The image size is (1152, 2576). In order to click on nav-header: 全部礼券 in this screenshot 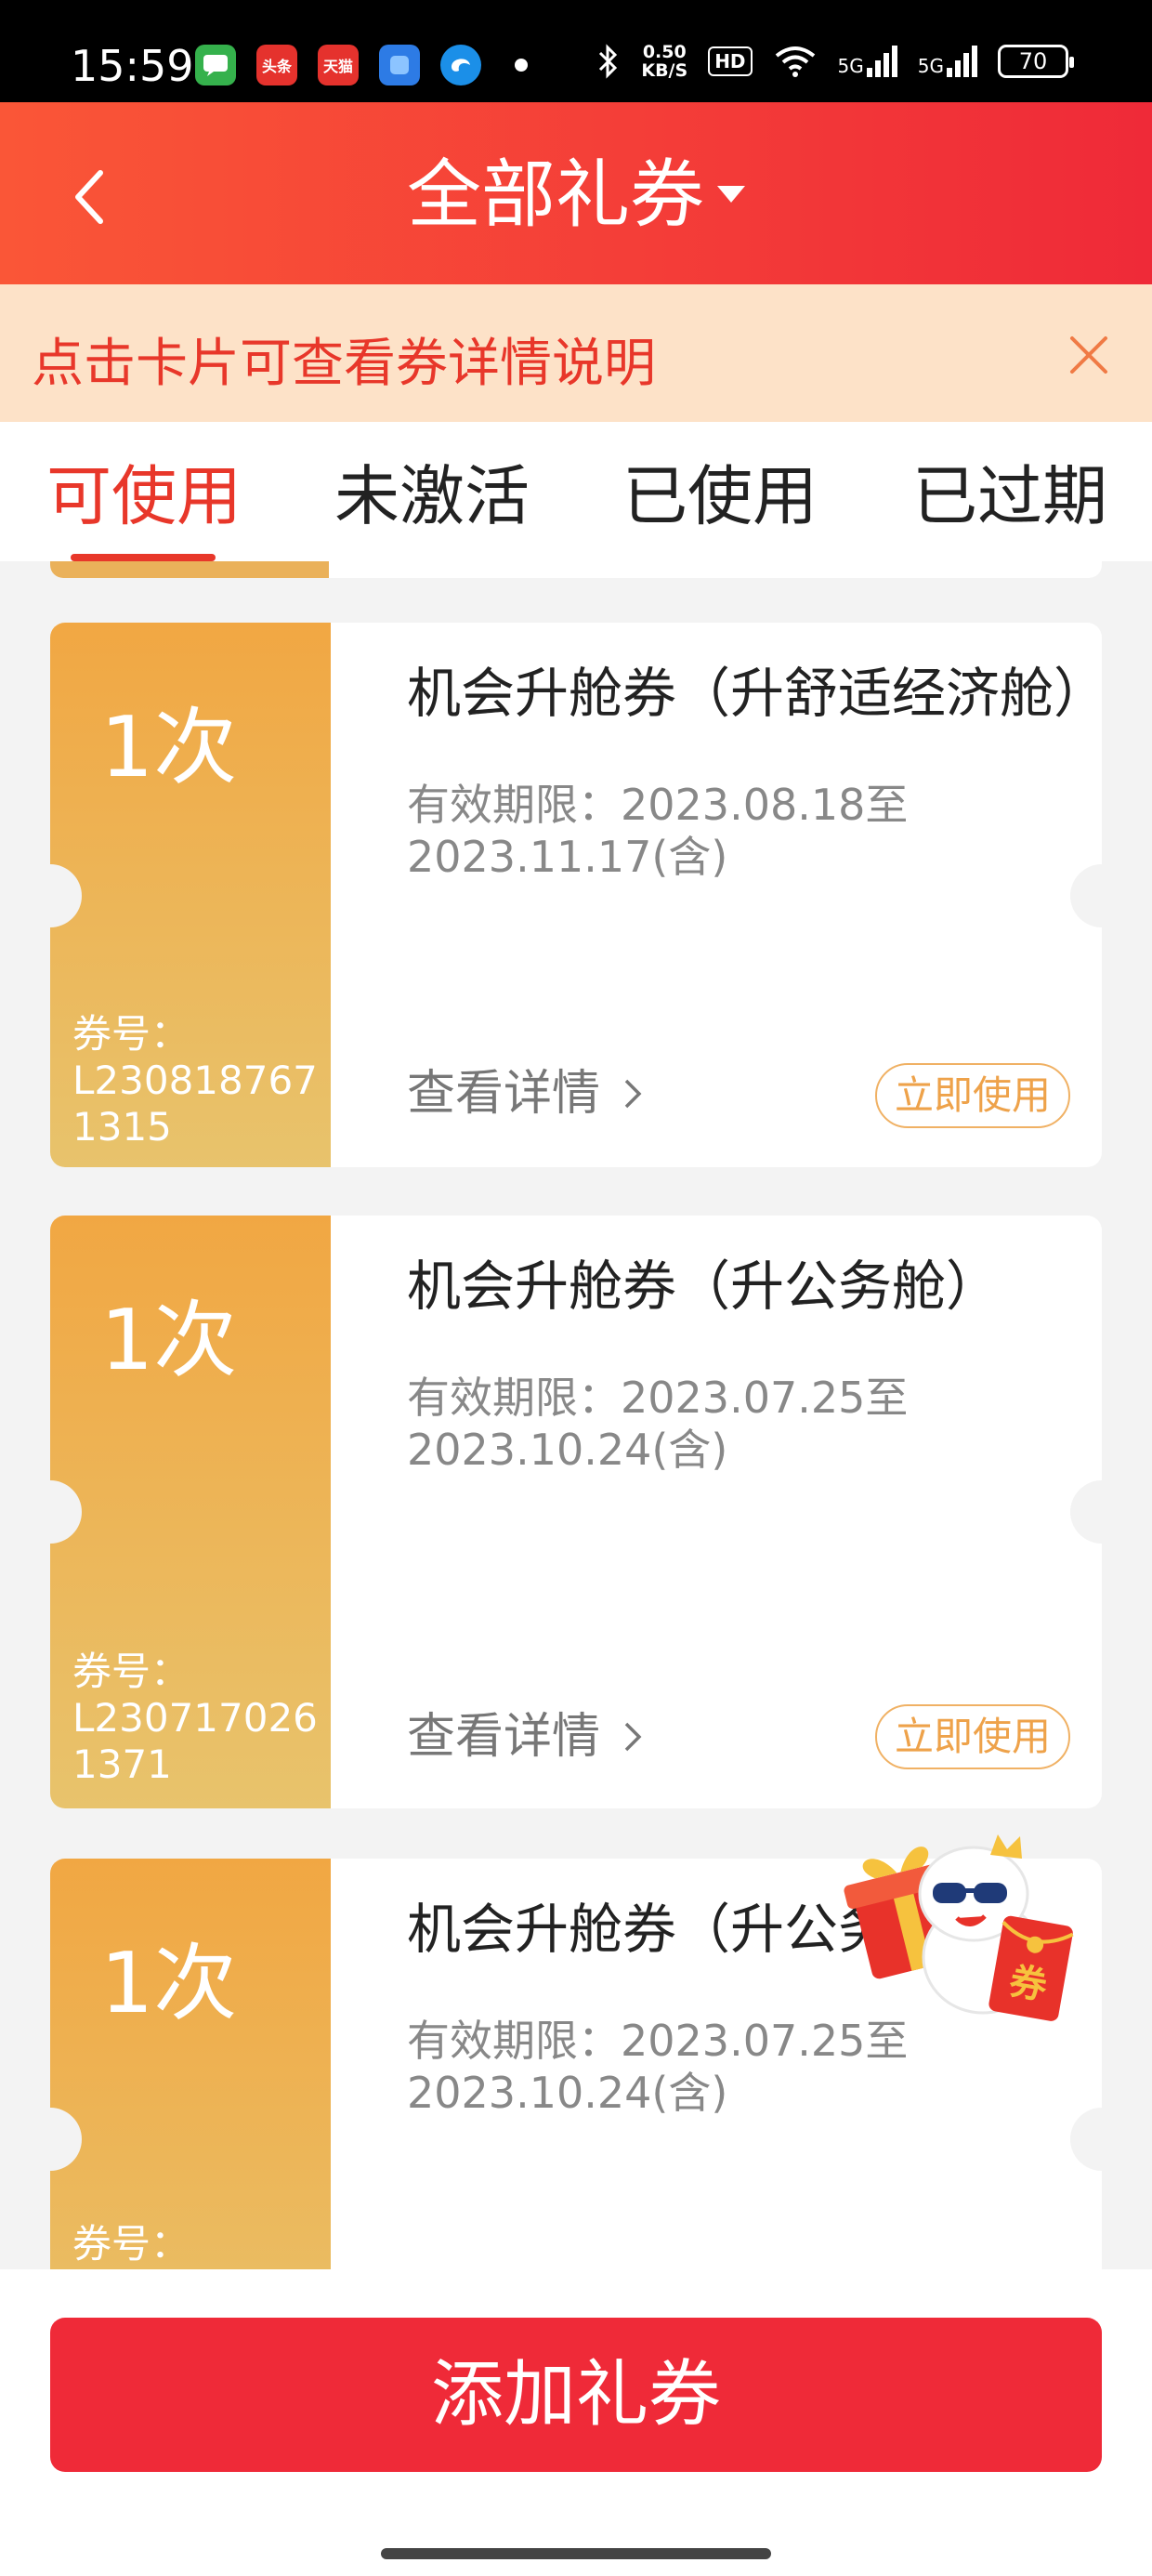, I will do `click(576, 193)`.